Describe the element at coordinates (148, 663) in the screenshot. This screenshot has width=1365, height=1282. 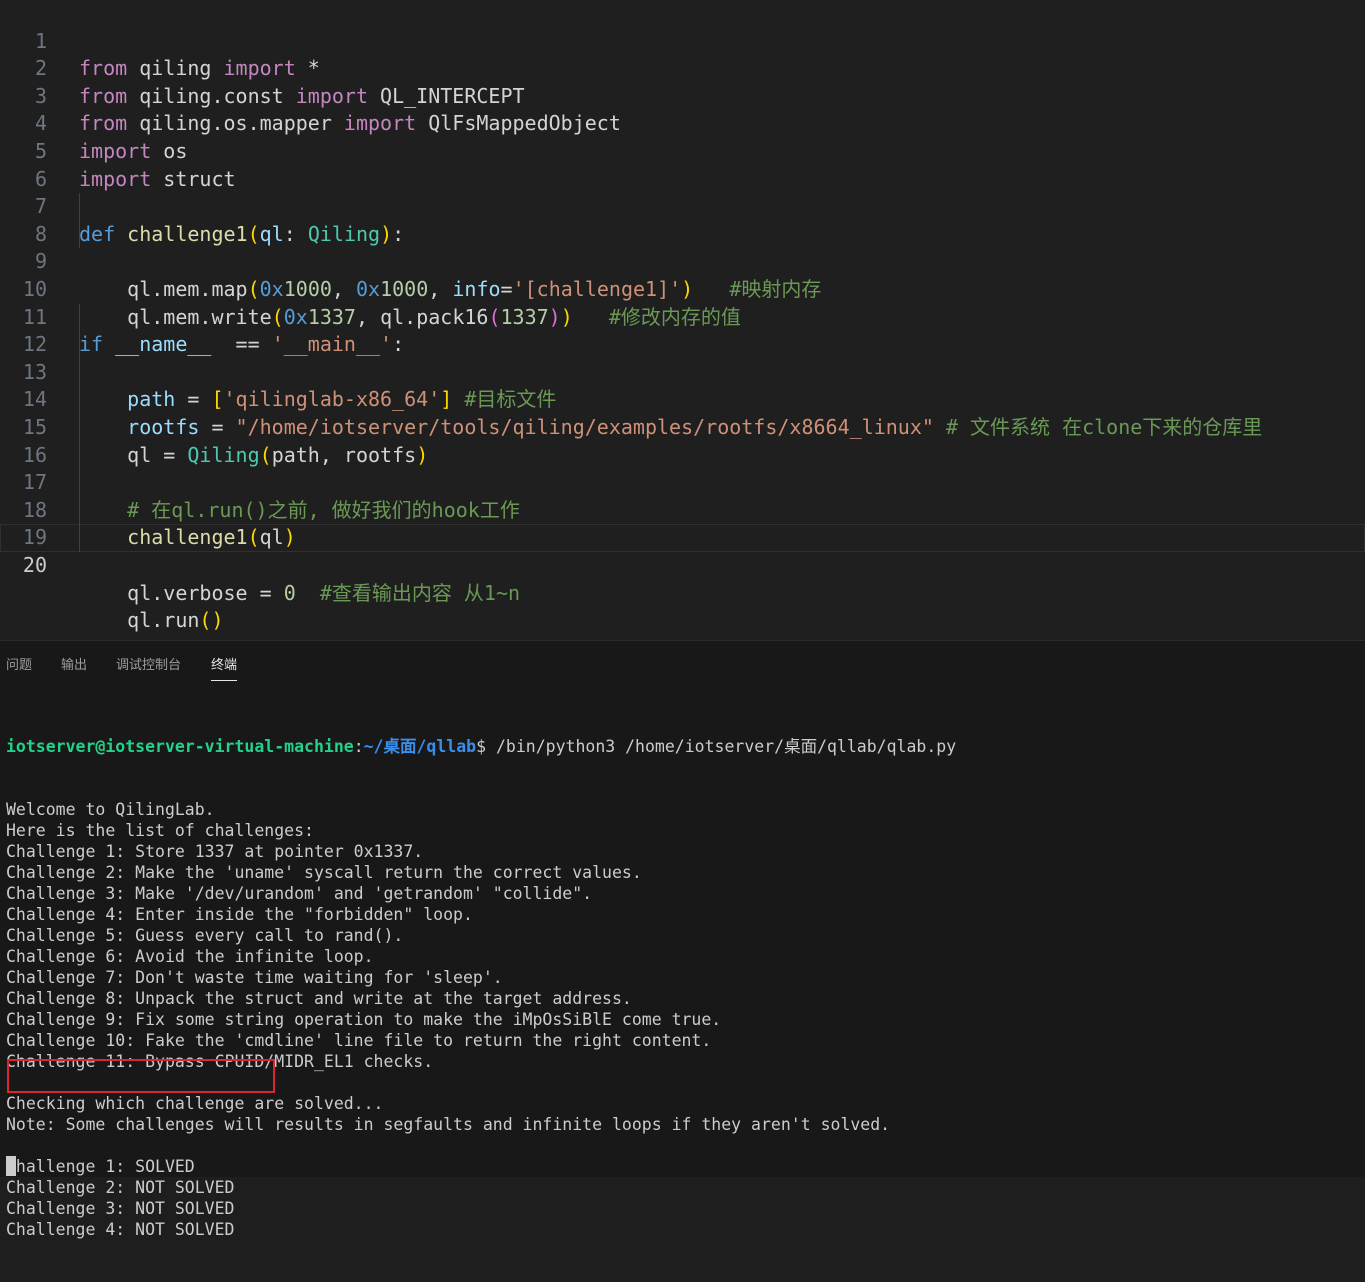
I see `tab-debug-console: 调试控制台` at that location.